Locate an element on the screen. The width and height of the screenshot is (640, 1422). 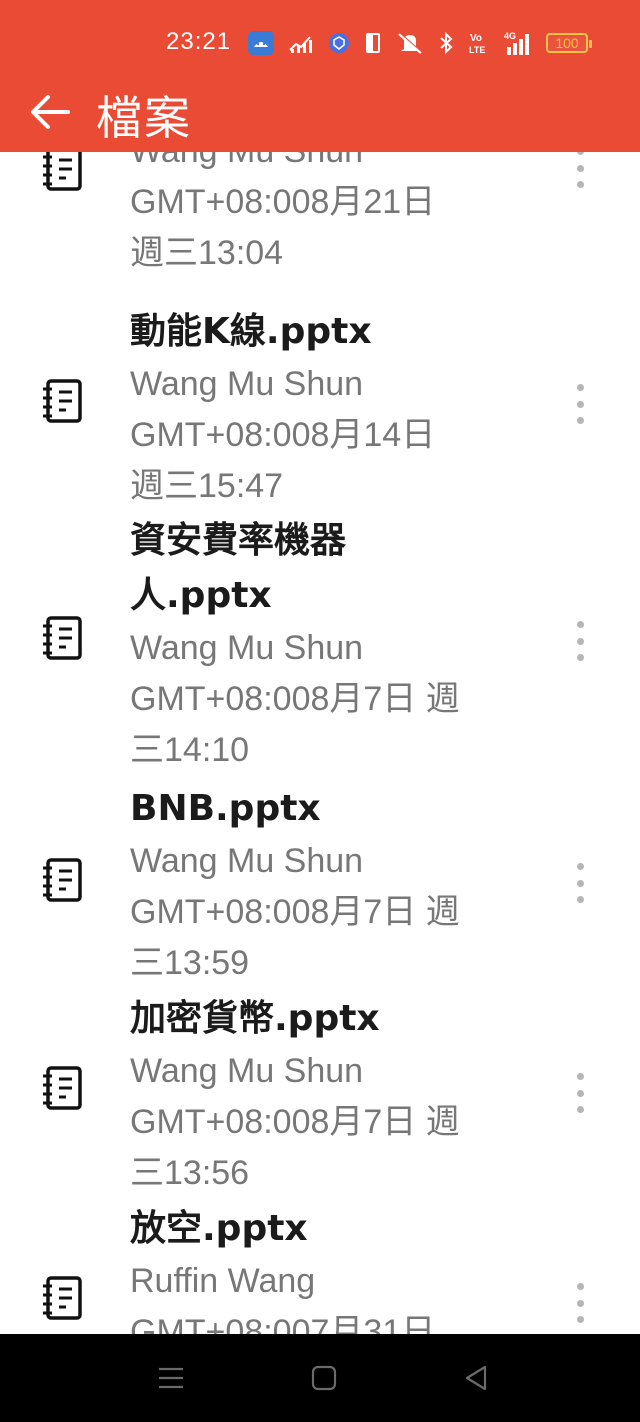
home-icon is located at coordinates (324, 1378).